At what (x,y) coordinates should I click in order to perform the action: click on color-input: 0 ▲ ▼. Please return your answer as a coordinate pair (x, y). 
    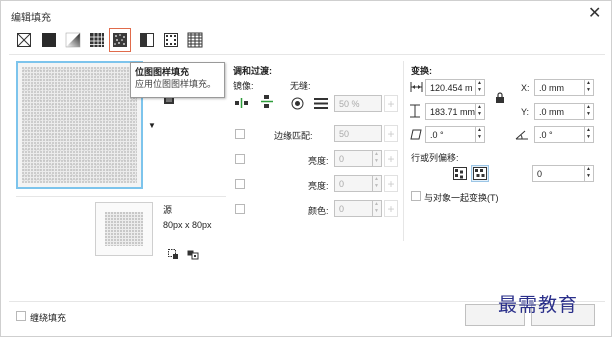
    Looking at the image, I should click on (358, 208).